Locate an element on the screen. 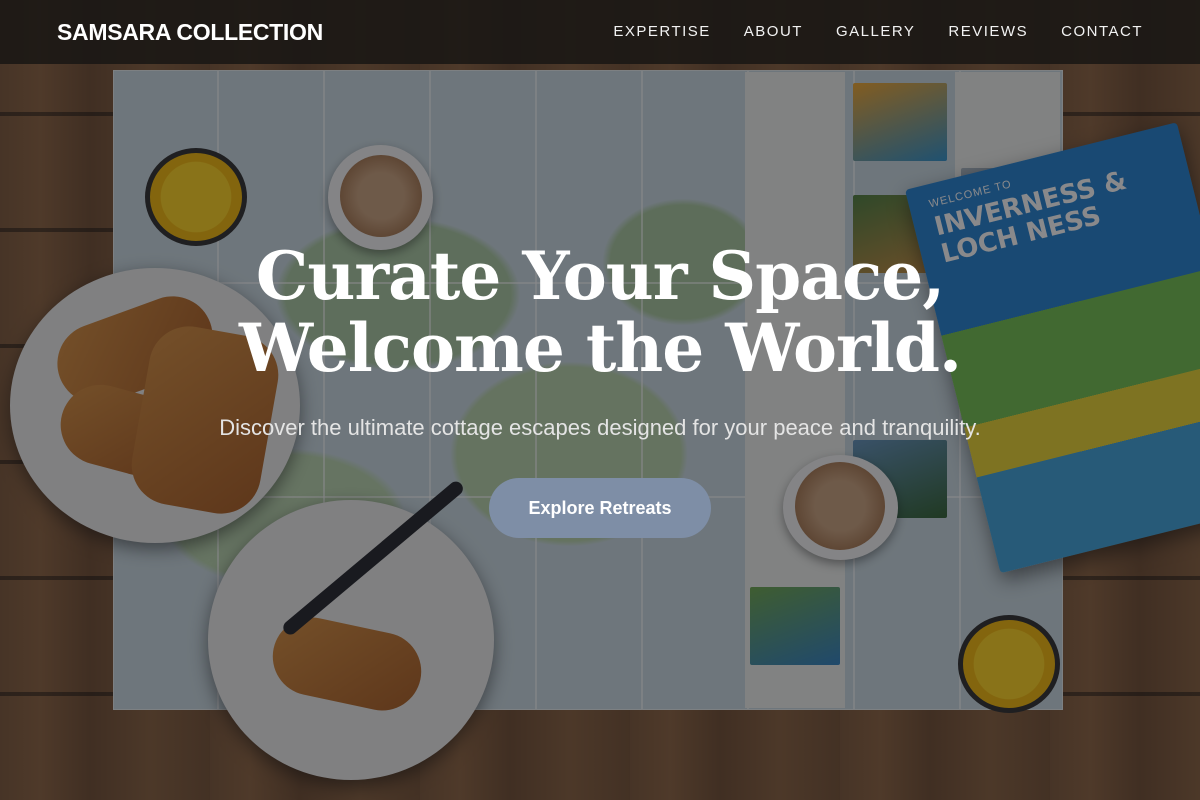 The height and width of the screenshot is (800, 1200). nav-menu: EXPERTISE ABOUT GALLERY REVIEWS CONTACT is located at coordinates (878, 32).